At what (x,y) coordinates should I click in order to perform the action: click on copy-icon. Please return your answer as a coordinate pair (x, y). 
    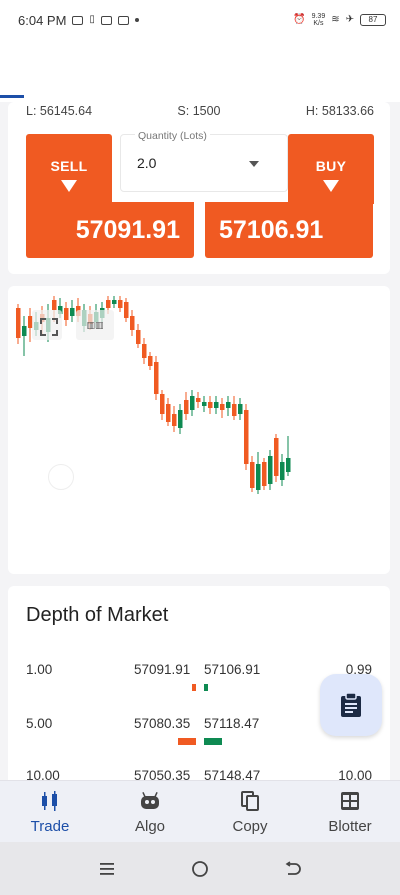
    Looking at the image, I should click on (250, 801).